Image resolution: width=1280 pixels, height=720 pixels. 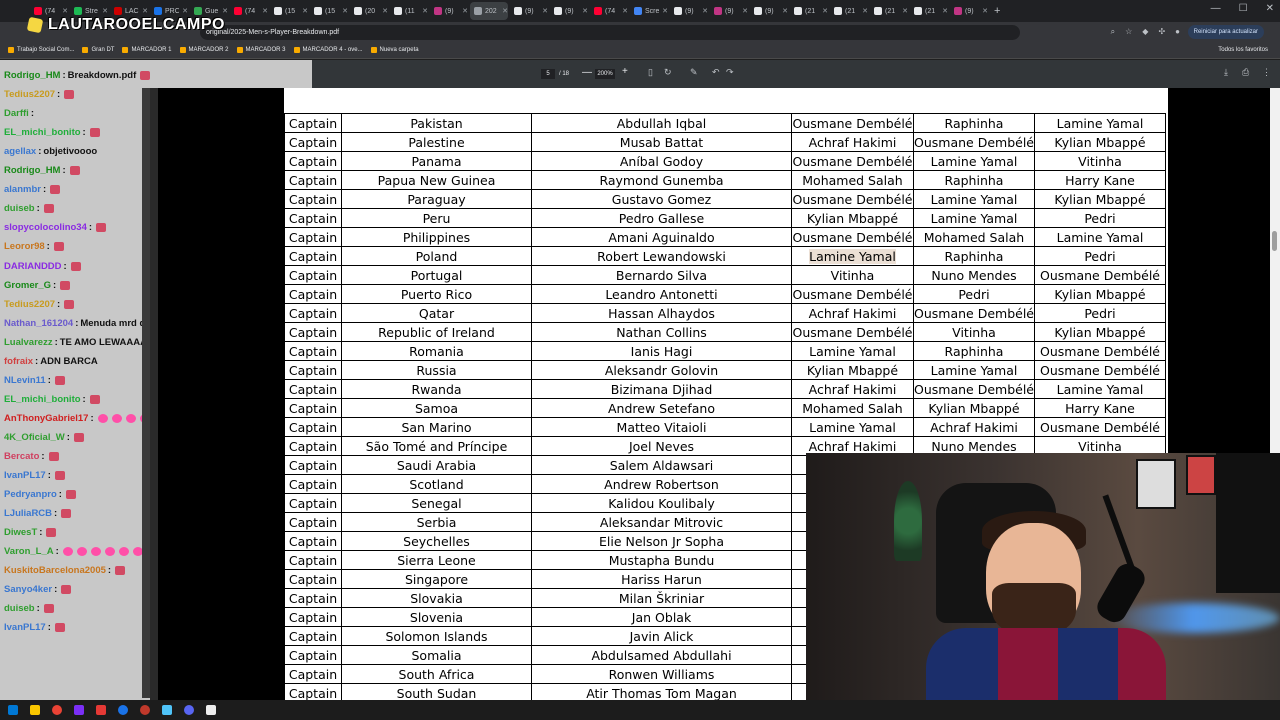 What do you see at coordinates (1245, 72) in the screenshot?
I see `print-icon: ⎙` at bounding box center [1245, 72].